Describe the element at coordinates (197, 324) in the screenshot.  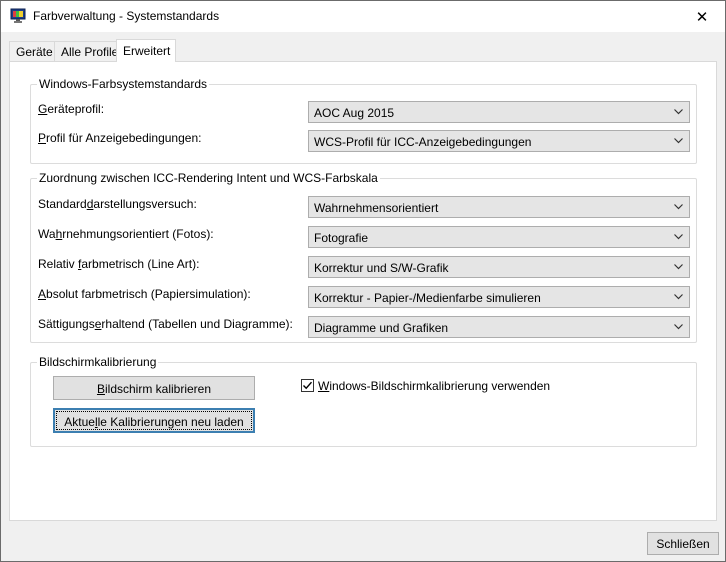
I see `label-part: rhaltend (Tabellen und Diagramme):` at that location.